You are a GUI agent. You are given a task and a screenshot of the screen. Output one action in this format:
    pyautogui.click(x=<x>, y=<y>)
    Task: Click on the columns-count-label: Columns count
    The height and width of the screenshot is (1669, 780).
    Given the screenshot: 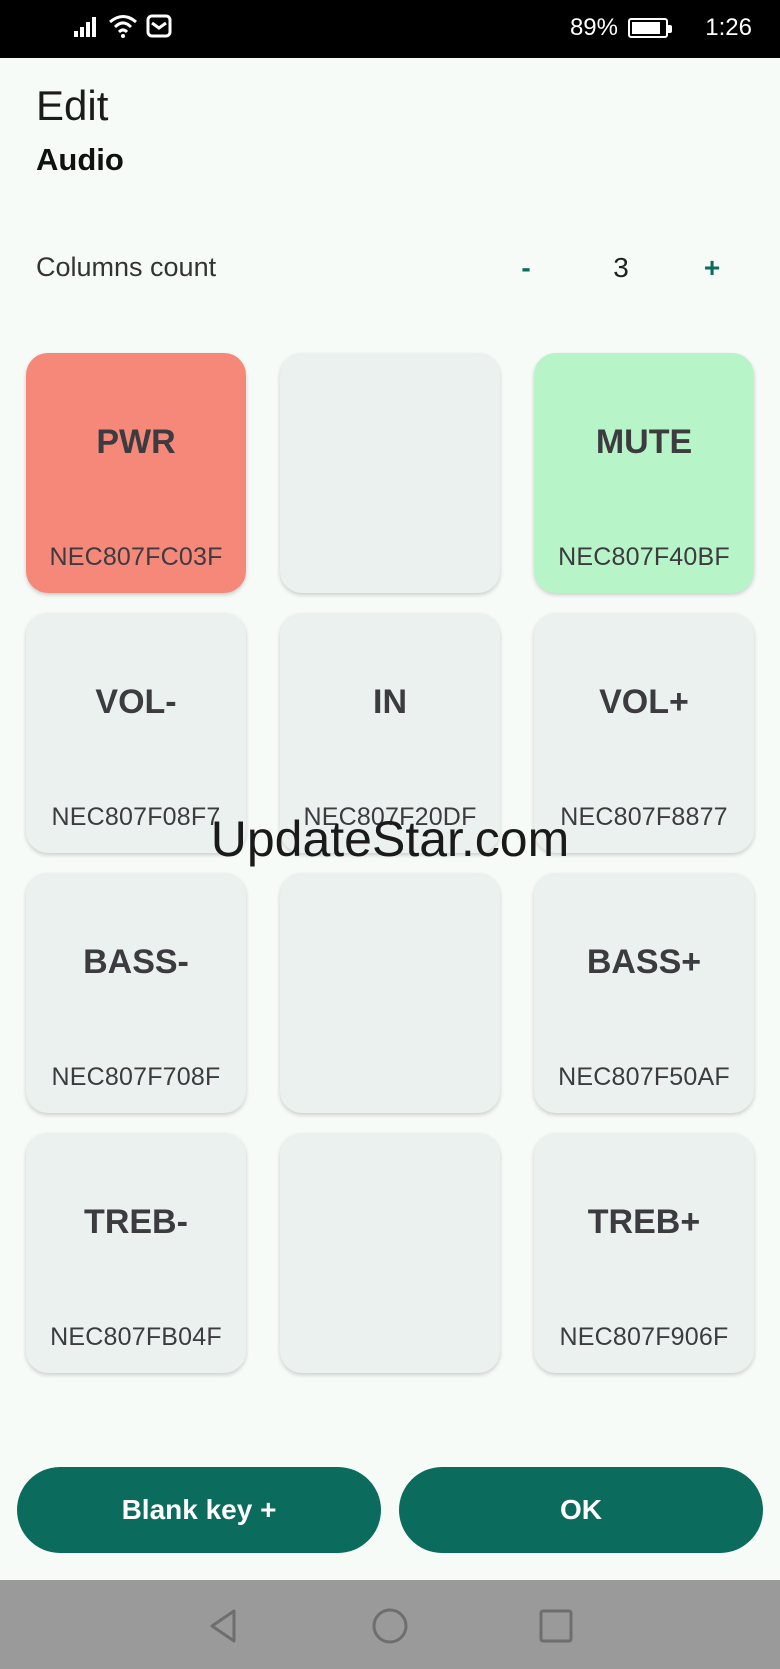 What is the action you would take?
    pyautogui.click(x=126, y=267)
    